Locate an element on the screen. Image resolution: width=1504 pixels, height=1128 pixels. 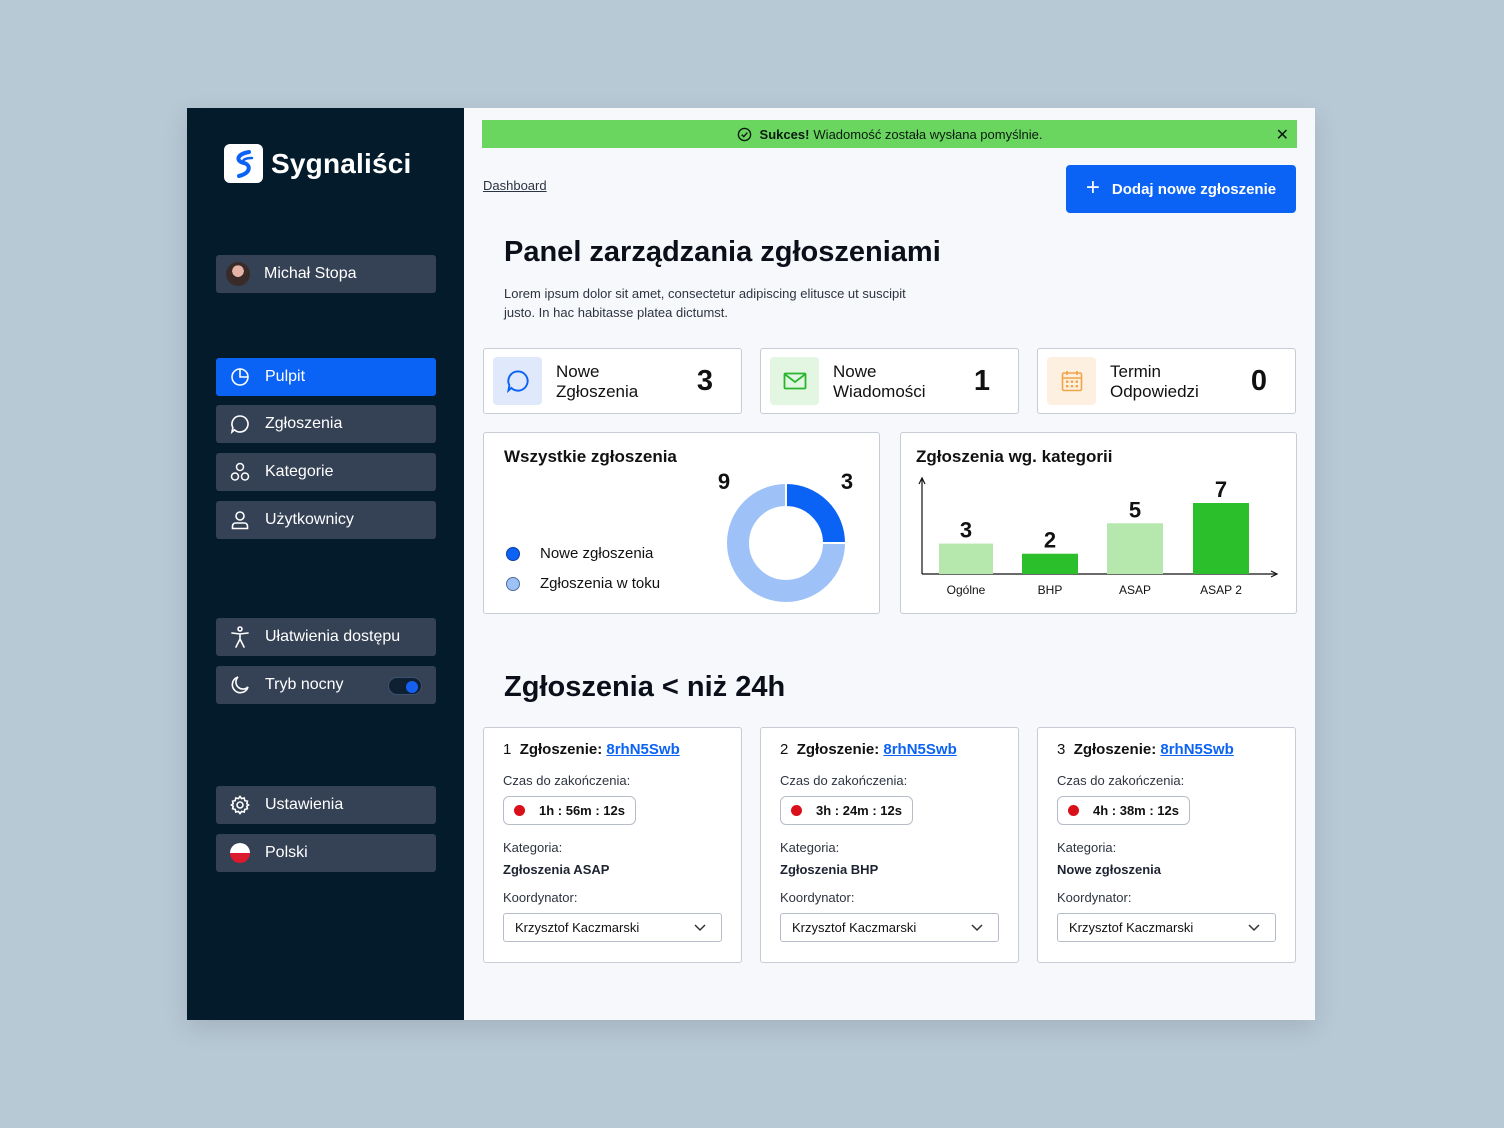
night-mode-toggle is located at coordinates (405, 686).